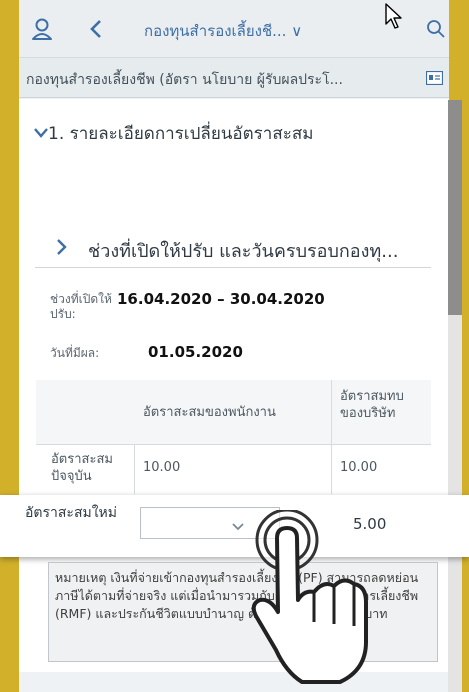  I want to click on effective-date-value: 01.05.2020, so click(195, 352).